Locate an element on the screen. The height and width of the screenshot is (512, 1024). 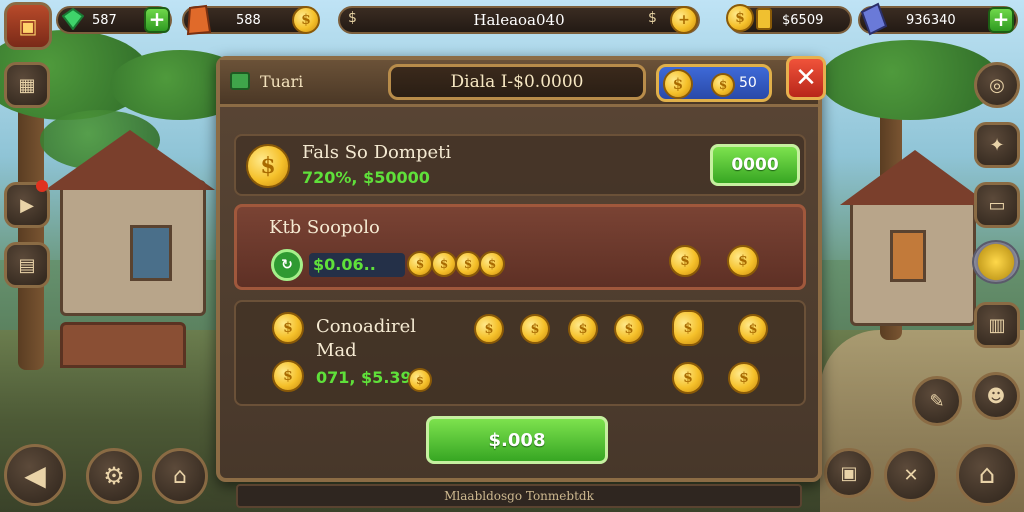
add-gems-button: + is located at coordinates (157, 20).